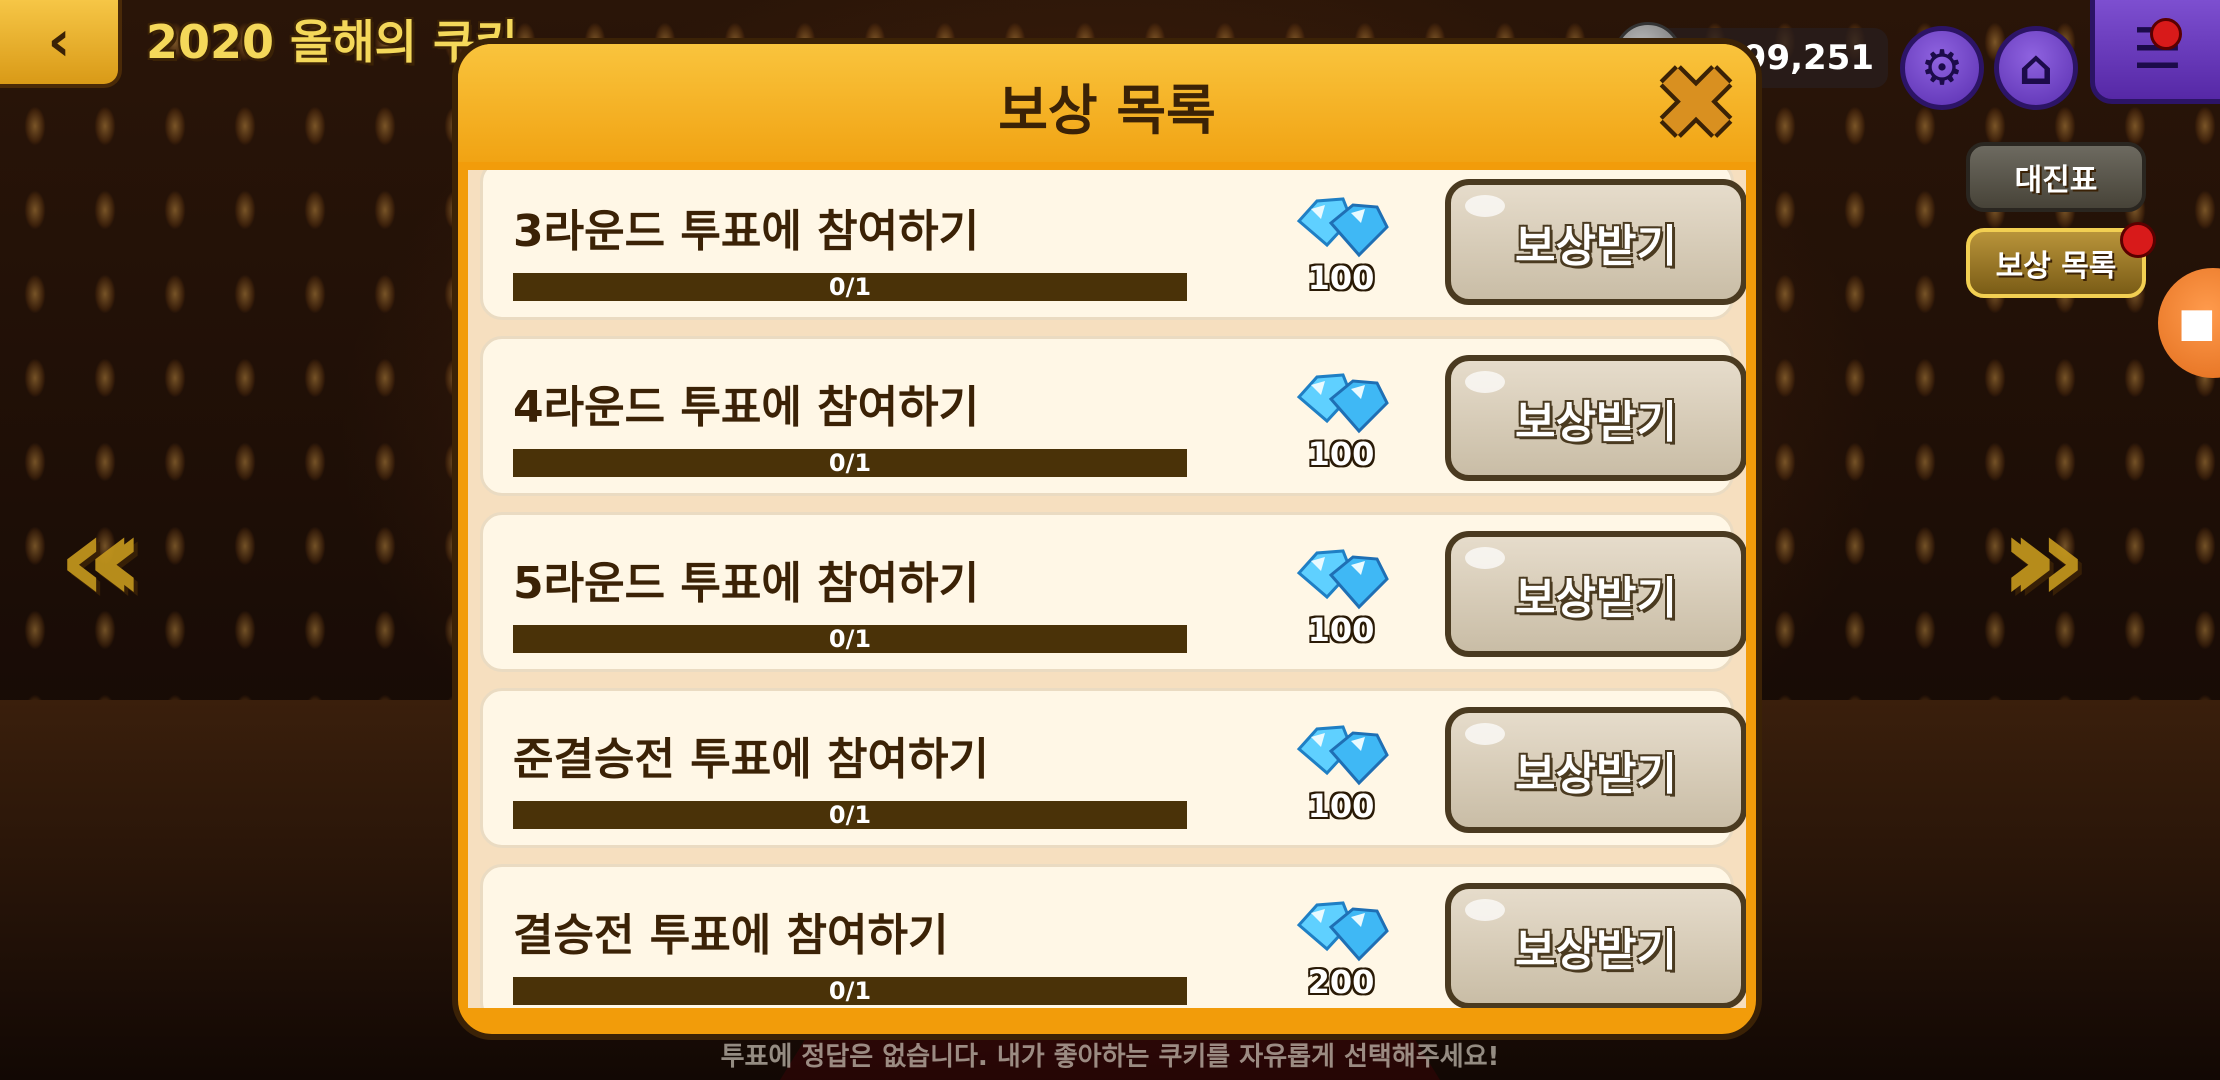 The image size is (2220, 1080). I want to click on rewards-list-button: 보상 목록, so click(2056, 263).